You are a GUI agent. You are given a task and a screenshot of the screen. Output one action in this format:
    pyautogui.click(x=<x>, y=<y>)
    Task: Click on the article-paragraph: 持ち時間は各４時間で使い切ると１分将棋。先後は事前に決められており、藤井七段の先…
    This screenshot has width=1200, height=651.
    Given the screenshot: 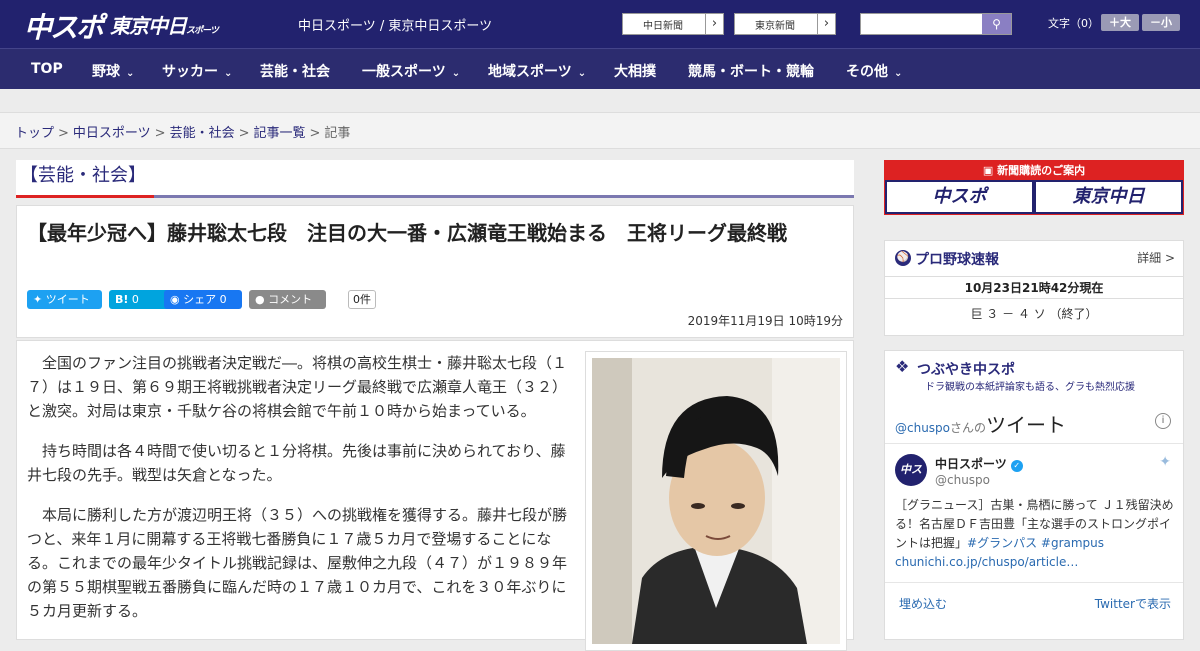 What is the action you would take?
    pyautogui.click(x=296, y=463)
    